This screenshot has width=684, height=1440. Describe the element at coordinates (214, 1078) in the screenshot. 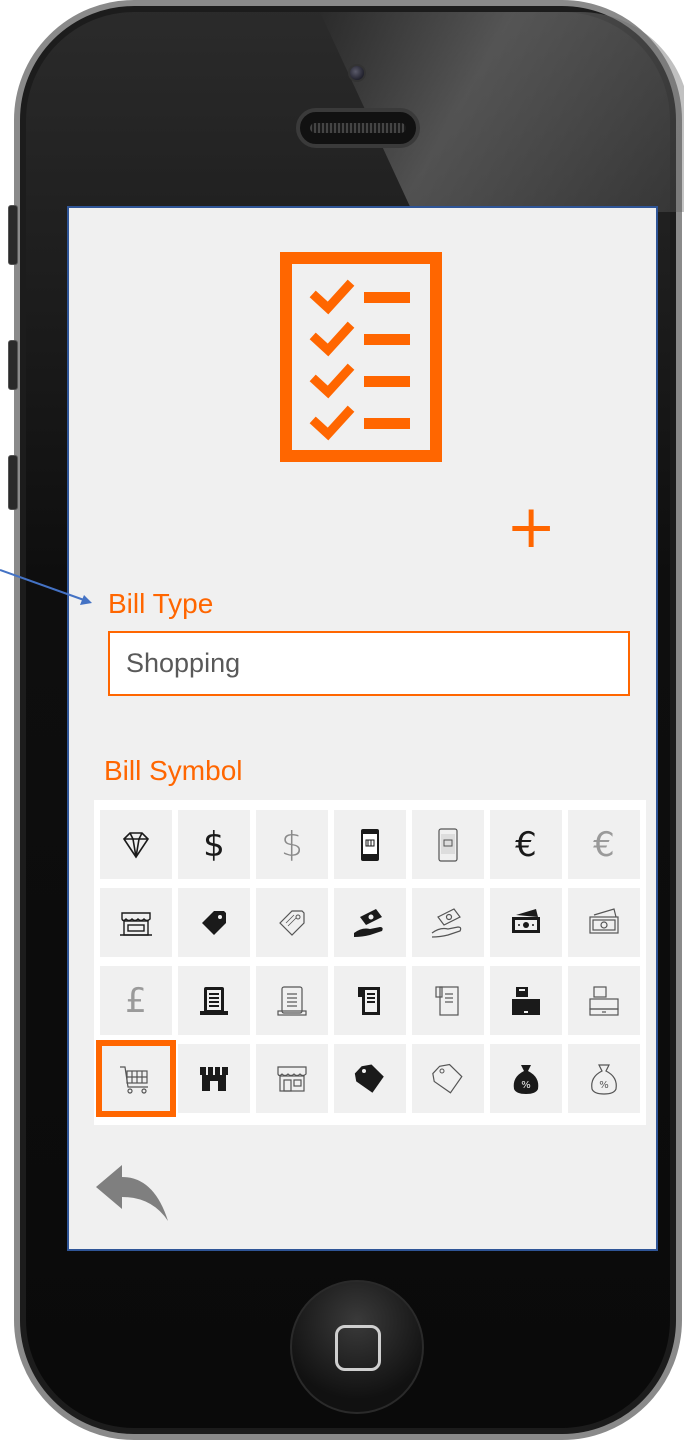

I see `shop-icon` at that location.